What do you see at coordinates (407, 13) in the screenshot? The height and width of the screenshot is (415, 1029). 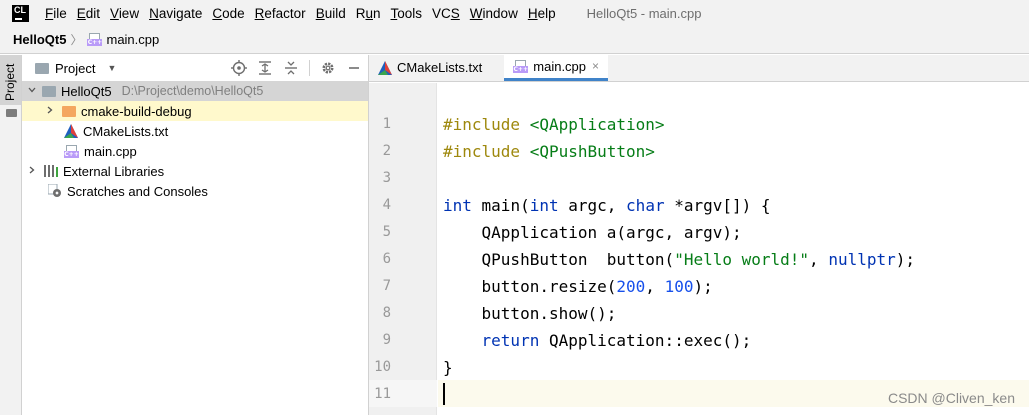 I see `menu-item-tools: Tools` at bounding box center [407, 13].